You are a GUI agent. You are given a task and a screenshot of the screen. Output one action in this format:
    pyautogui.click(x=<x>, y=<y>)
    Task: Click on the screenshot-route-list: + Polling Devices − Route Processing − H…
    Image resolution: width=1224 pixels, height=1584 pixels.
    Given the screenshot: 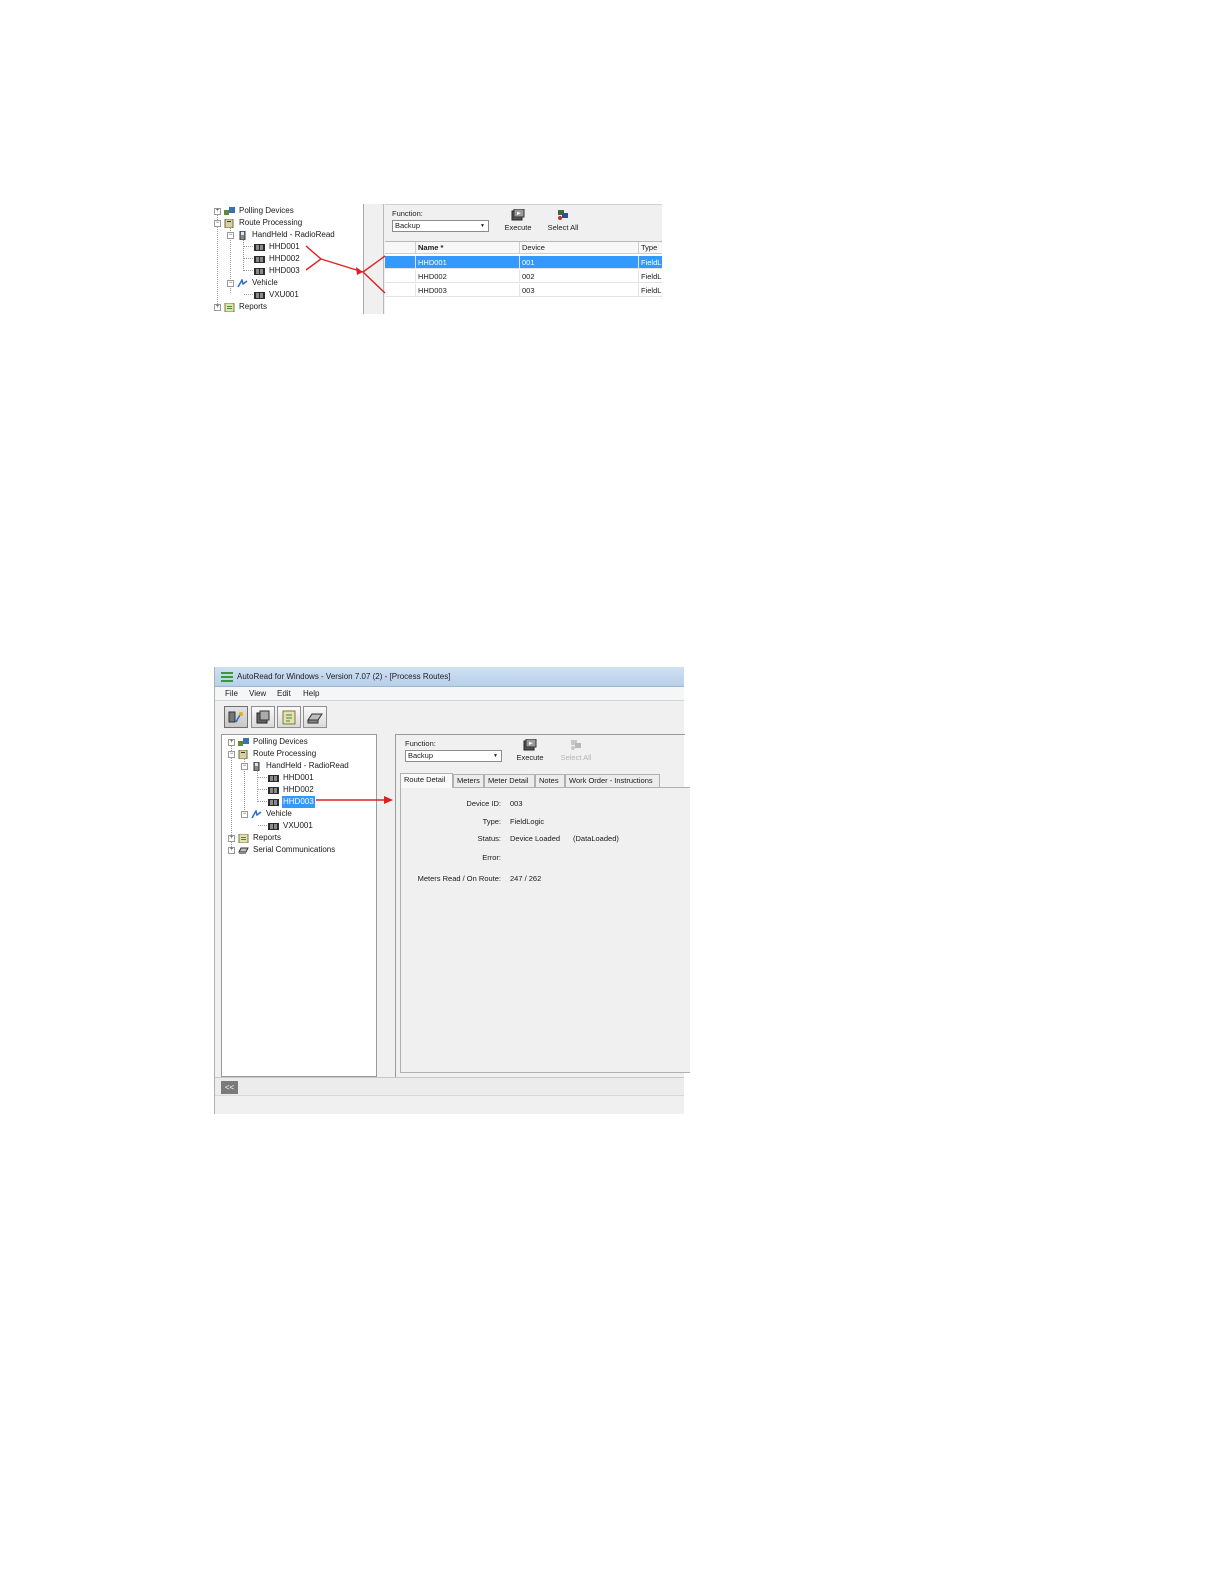 What is the action you would take?
    pyautogui.click(x=437, y=259)
    